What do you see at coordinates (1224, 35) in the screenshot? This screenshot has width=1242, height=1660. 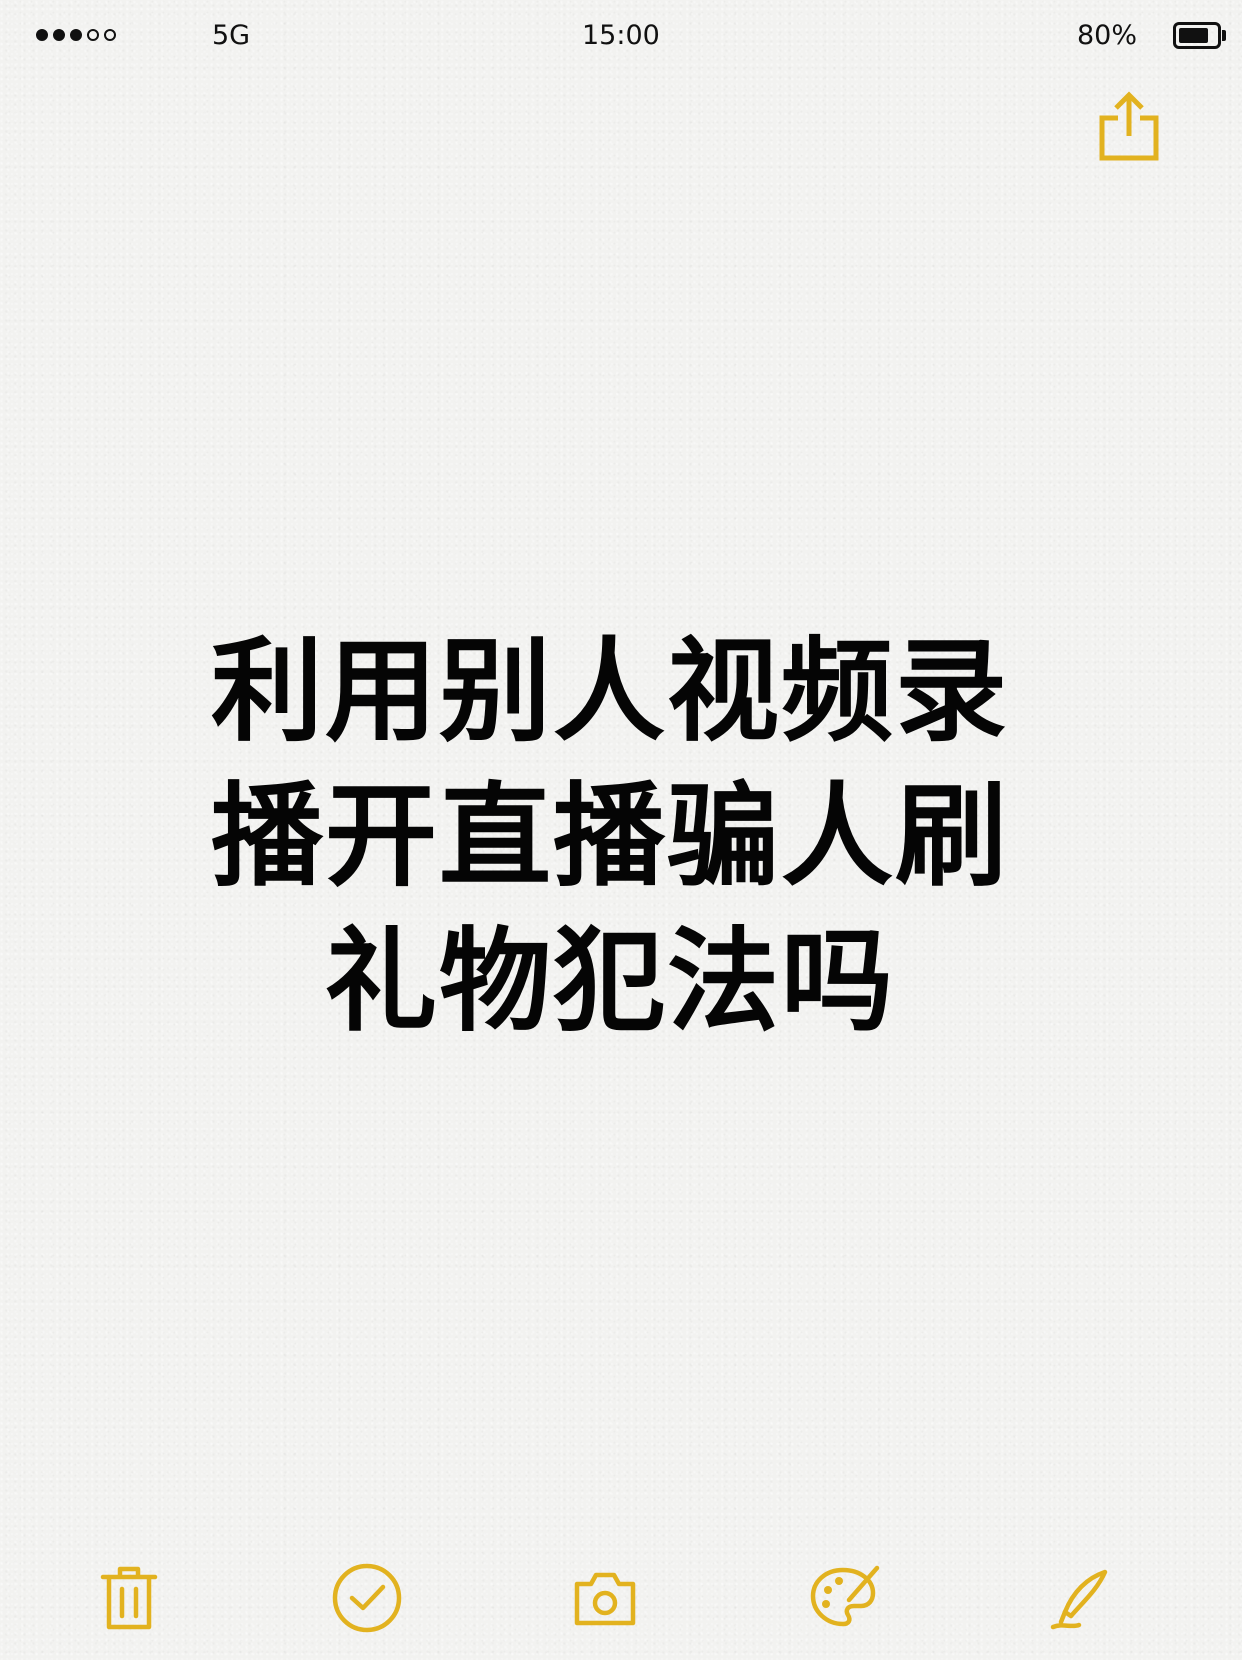 I see `battery-cap` at bounding box center [1224, 35].